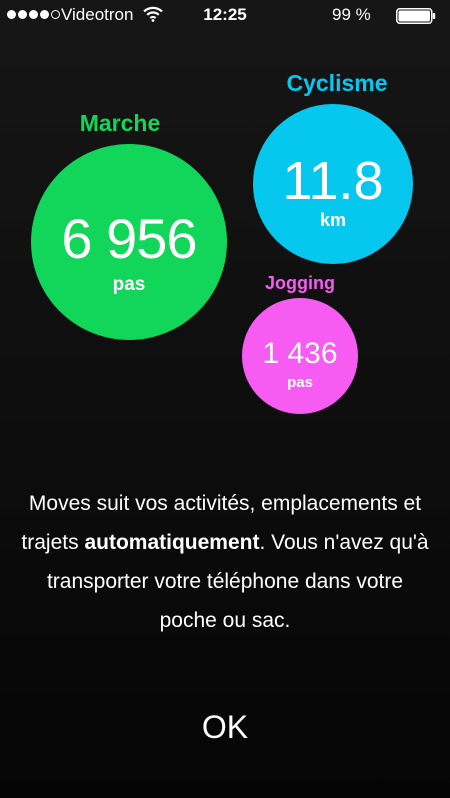 The image size is (450, 798). Describe the element at coordinates (337, 83) in the screenshot. I see `cycling-label: Cyclisme` at that location.